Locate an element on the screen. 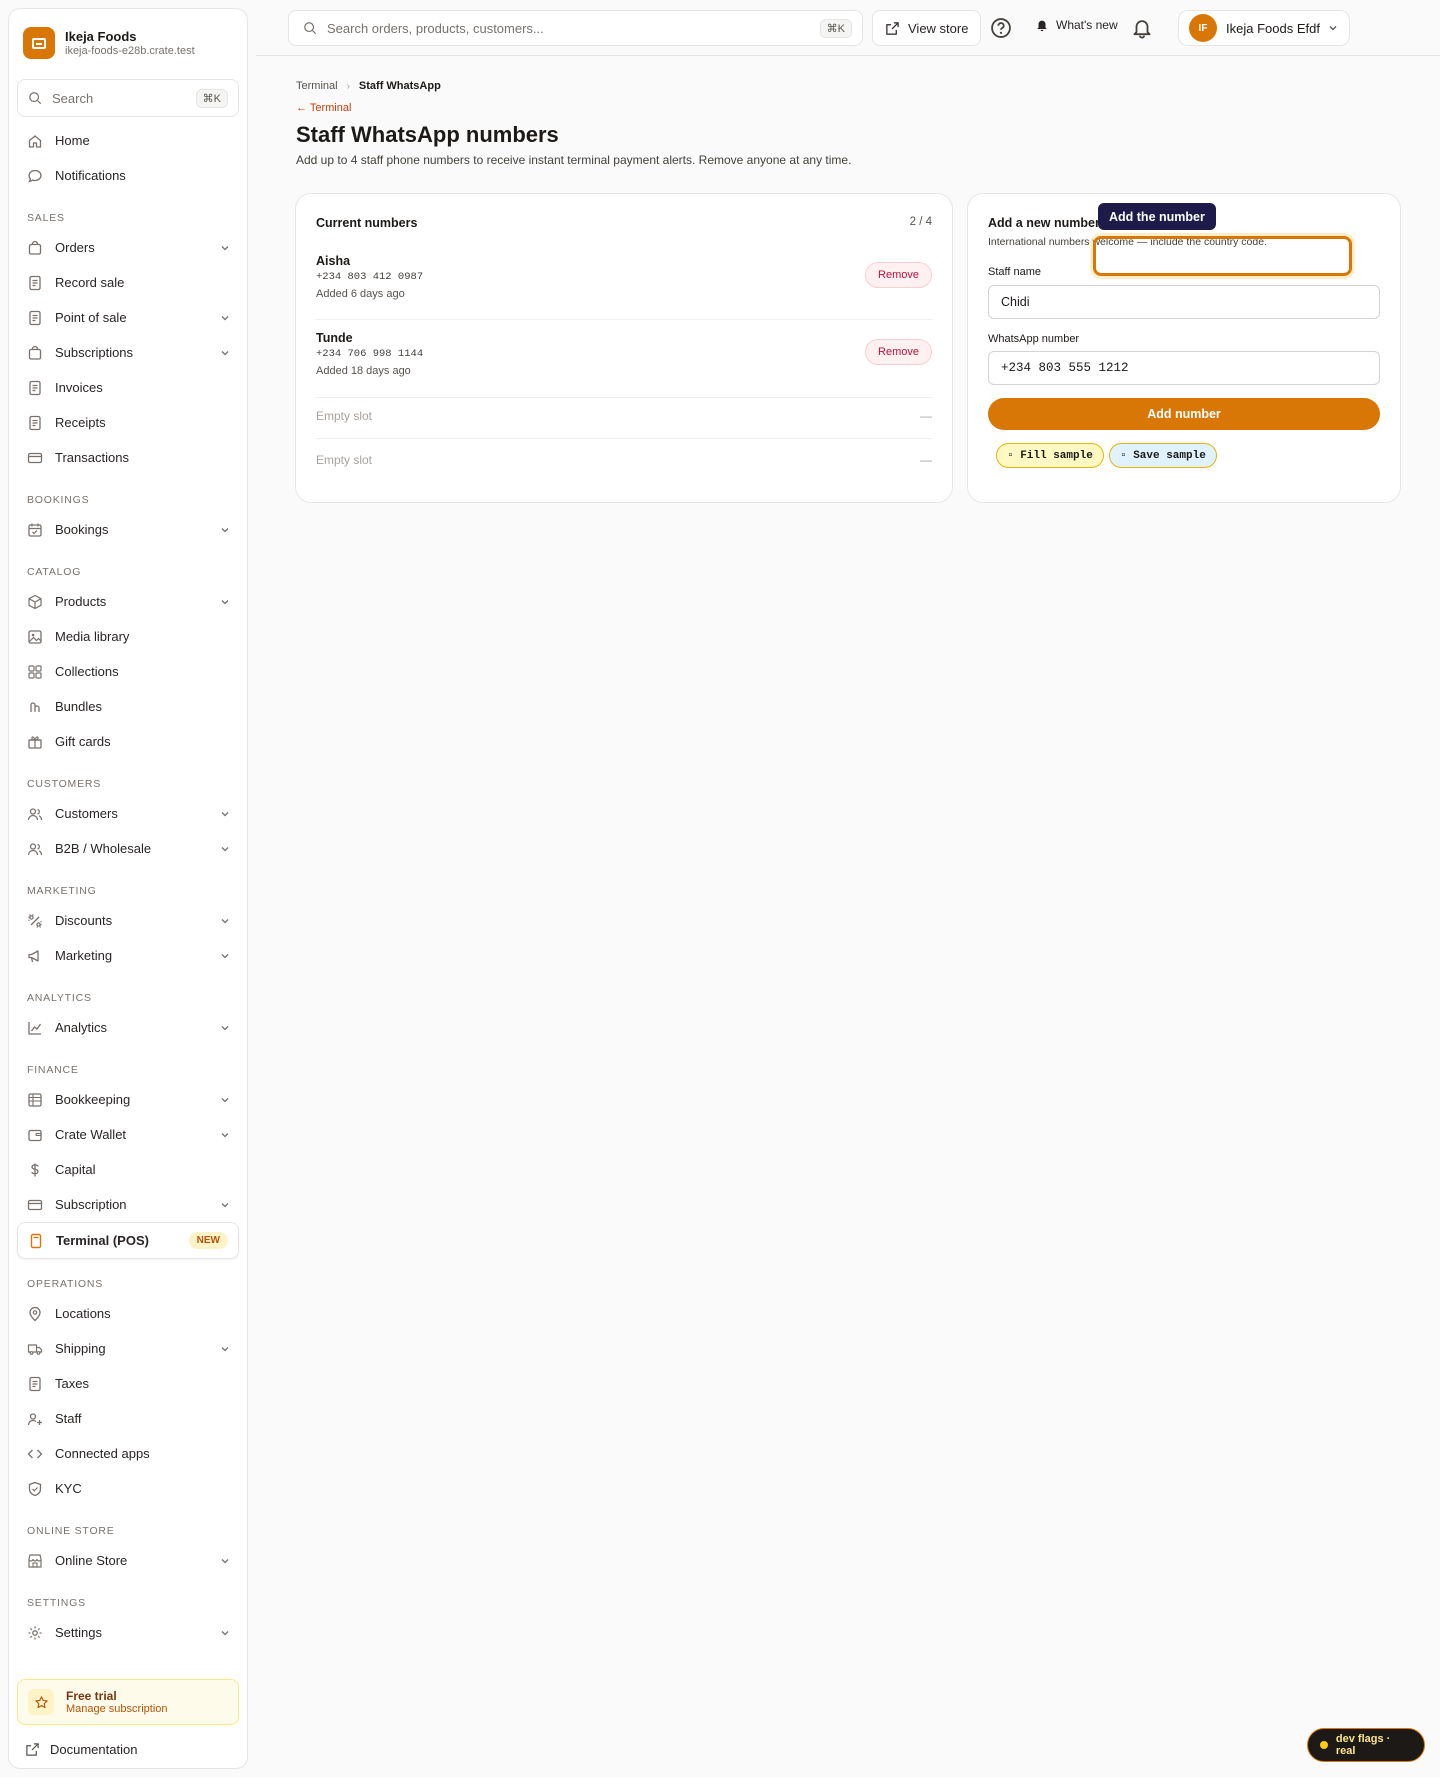 The image size is (1440, 1777). section-marketing: MARKETING is located at coordinates (62, 891).